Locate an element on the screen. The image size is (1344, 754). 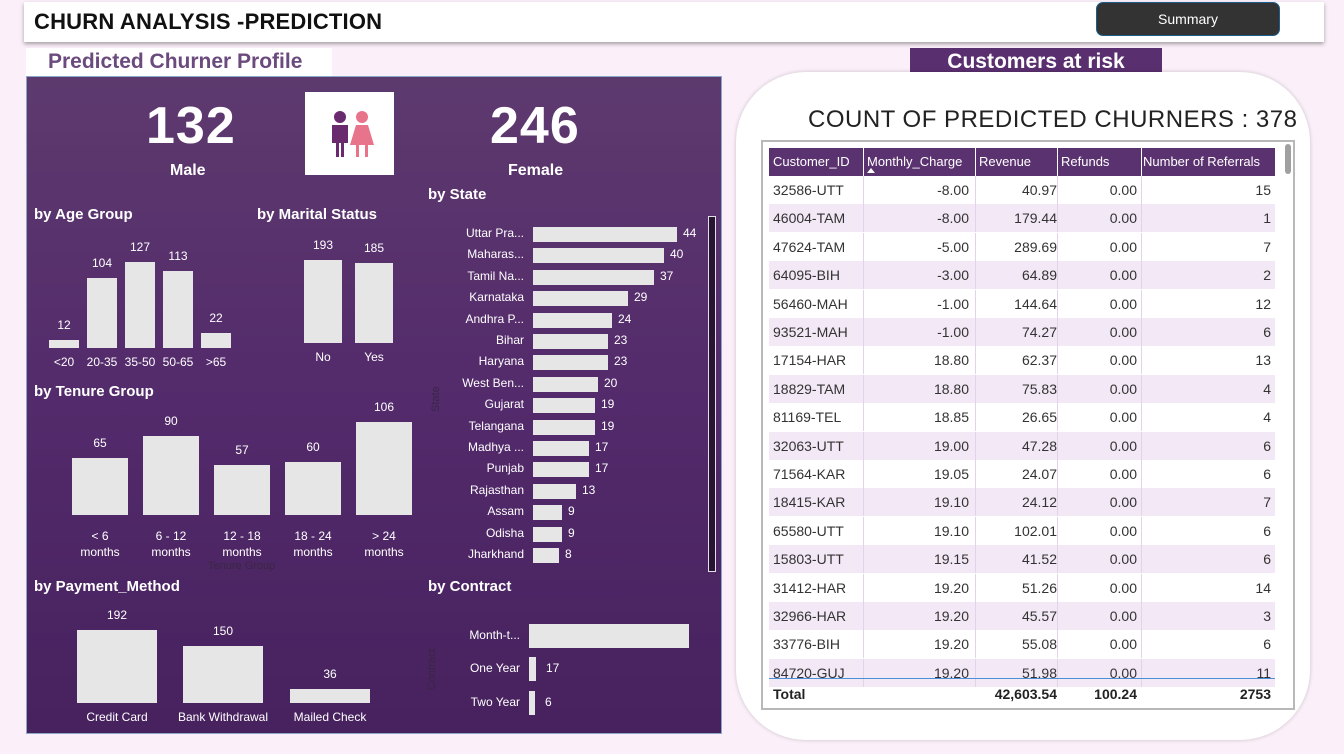
state-value-label: 19 is located at coordinates (608, 404).